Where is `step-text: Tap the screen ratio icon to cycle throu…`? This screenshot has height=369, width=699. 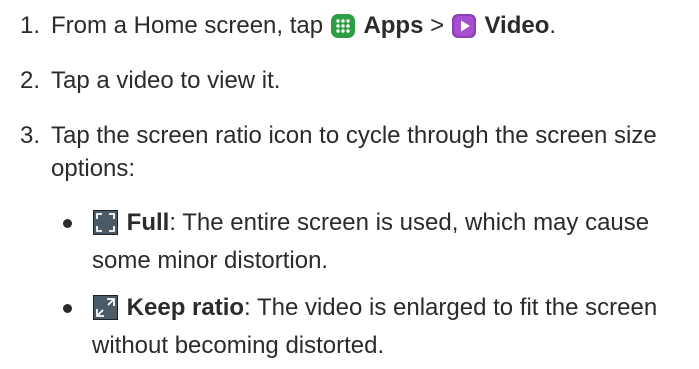
step-text: Tap the screen ratio icon to cycle throu… is located at coordinates (354, 152).